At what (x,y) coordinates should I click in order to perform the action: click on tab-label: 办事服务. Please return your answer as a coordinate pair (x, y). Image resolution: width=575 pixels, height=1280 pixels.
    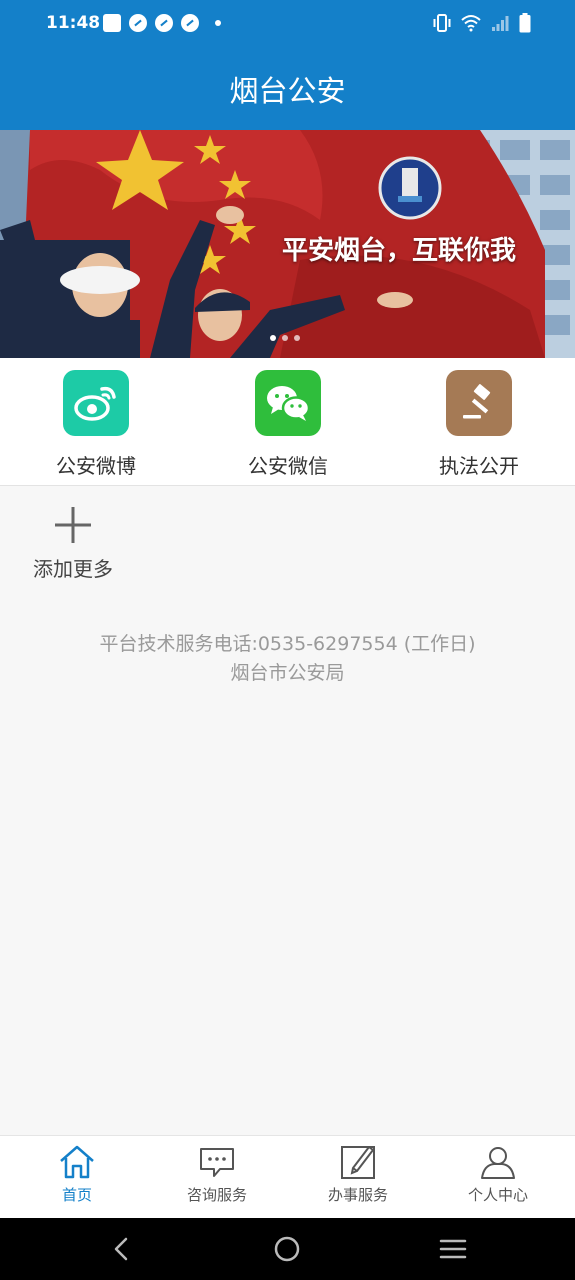
    Looking at the image, I should click on (357, 1195).